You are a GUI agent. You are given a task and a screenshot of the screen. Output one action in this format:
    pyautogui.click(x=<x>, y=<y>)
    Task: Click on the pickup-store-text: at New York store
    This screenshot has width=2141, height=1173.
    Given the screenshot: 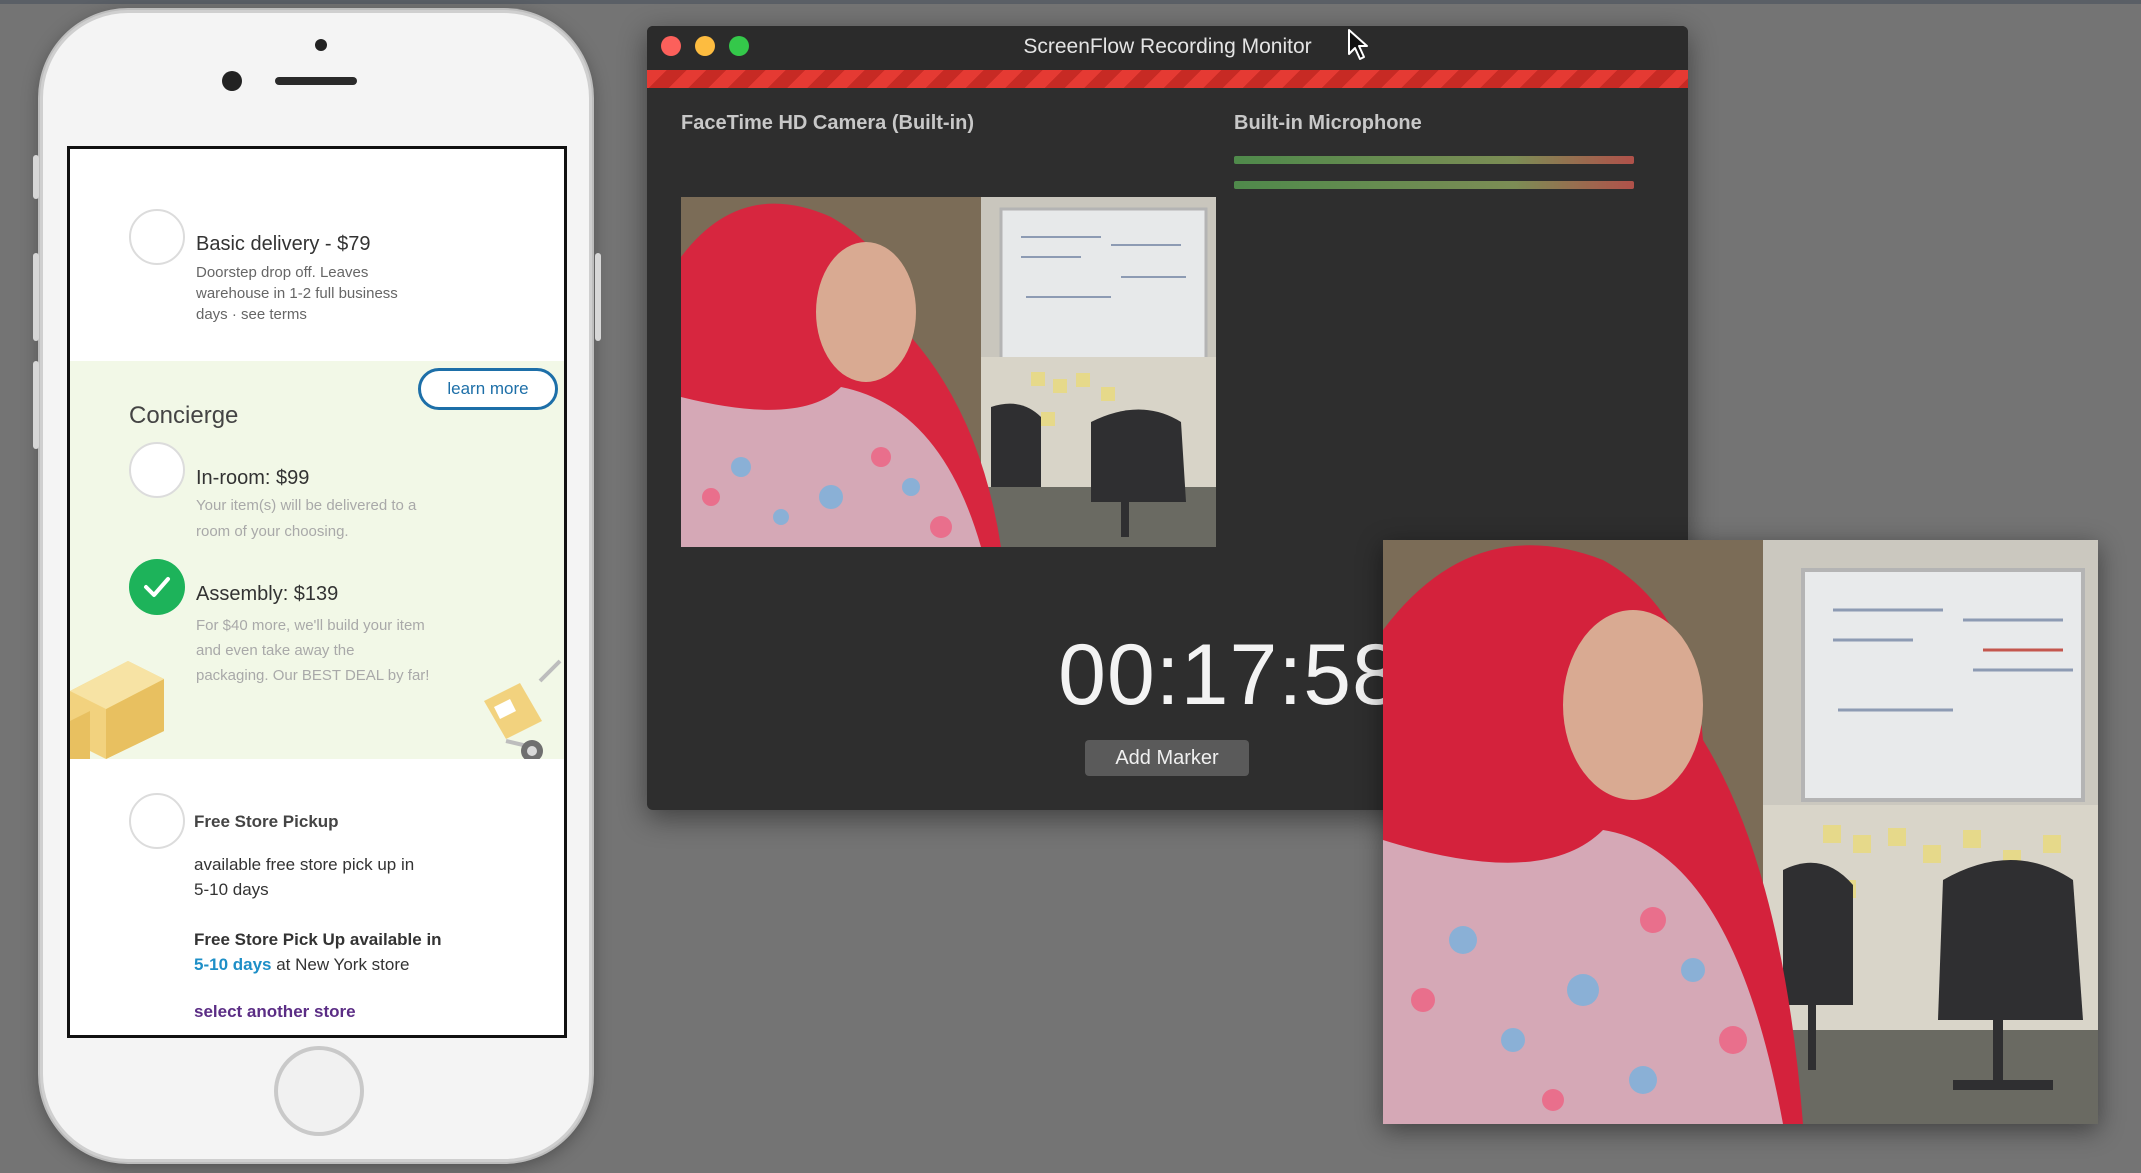 What is the action you would take?
    pyautogui.click(x=340, y=964)
    